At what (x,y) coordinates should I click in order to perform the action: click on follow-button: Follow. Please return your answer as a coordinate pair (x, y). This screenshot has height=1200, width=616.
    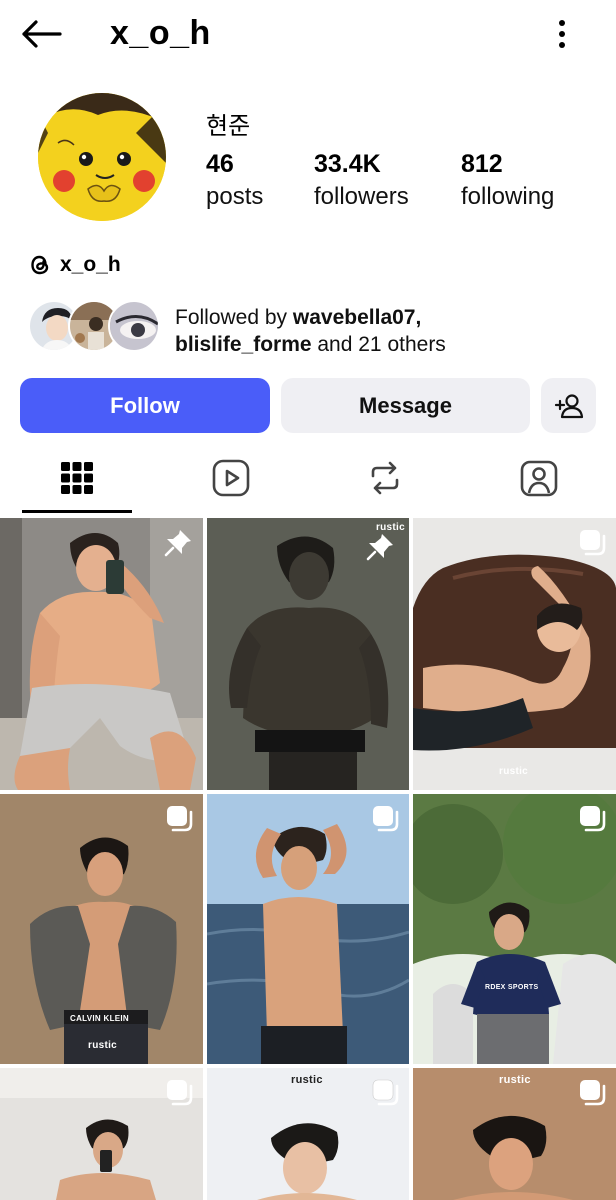
    Looking at the image, I should click on (145, 405).